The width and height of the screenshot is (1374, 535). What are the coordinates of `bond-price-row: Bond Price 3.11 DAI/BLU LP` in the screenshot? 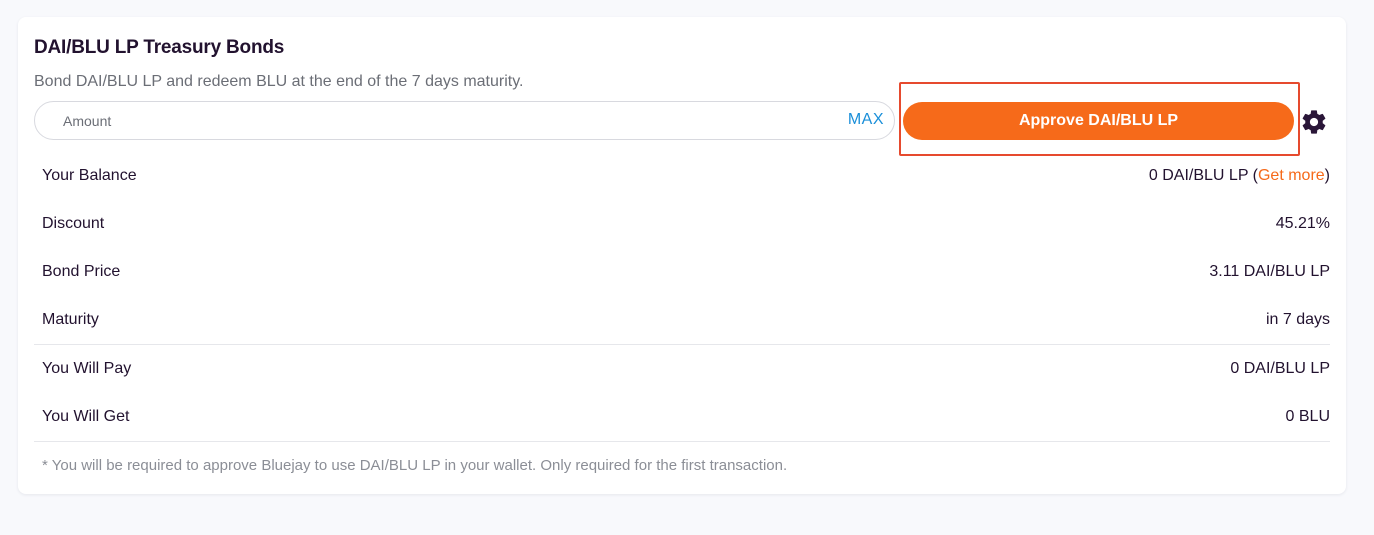 It's located at (682, 272).